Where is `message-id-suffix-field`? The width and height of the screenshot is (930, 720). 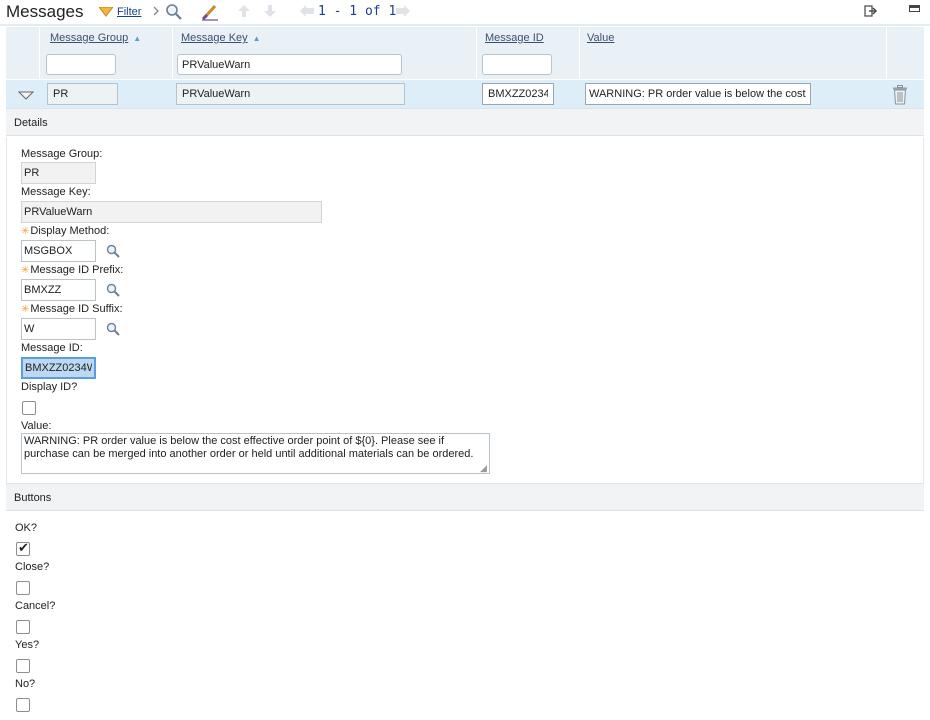
message-id-suffix-field is located at coordinates (58, 329).